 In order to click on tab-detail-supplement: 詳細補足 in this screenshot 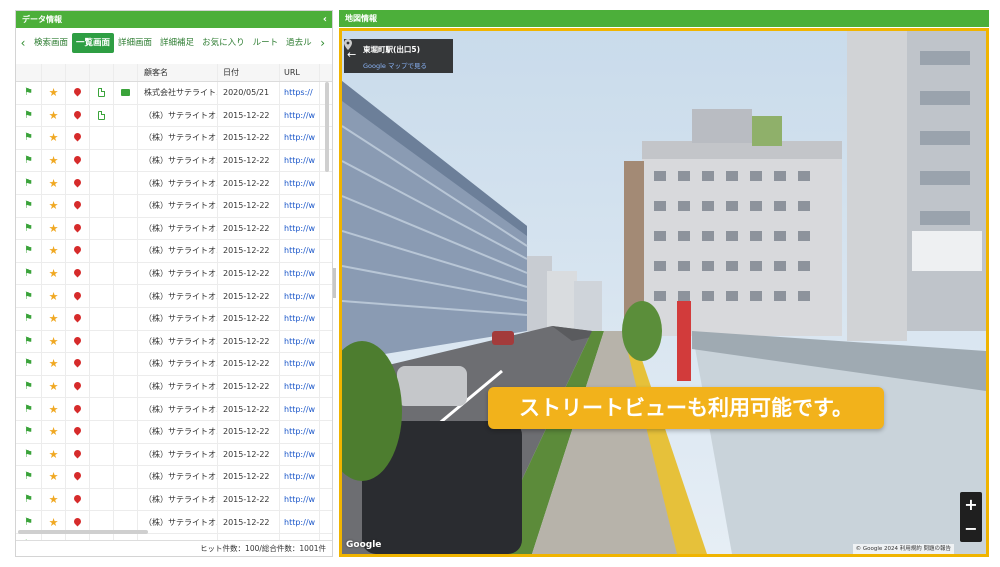, I will do `click(177, 43)`.